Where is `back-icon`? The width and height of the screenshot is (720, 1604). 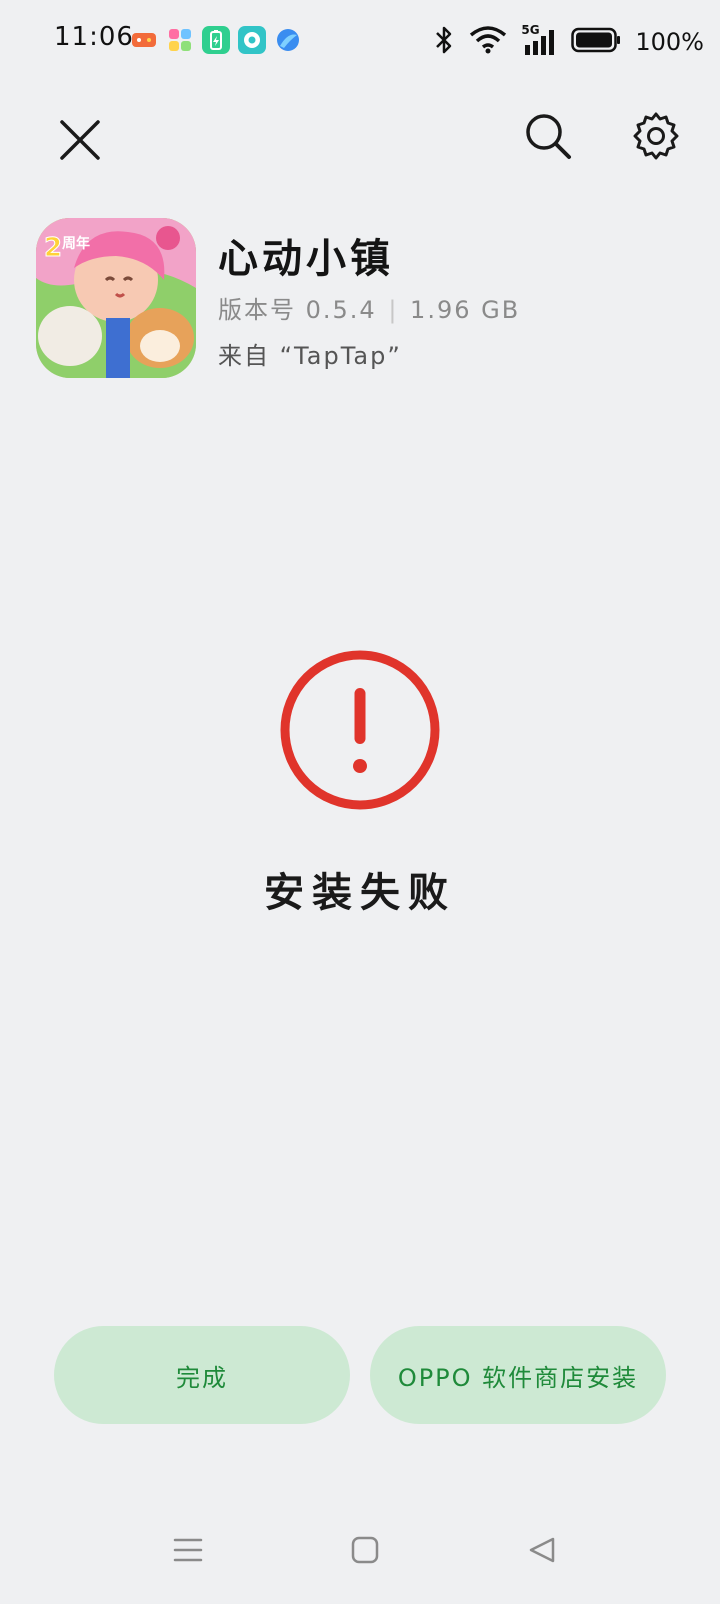
back-icon is located at coordinates (542, 1552).